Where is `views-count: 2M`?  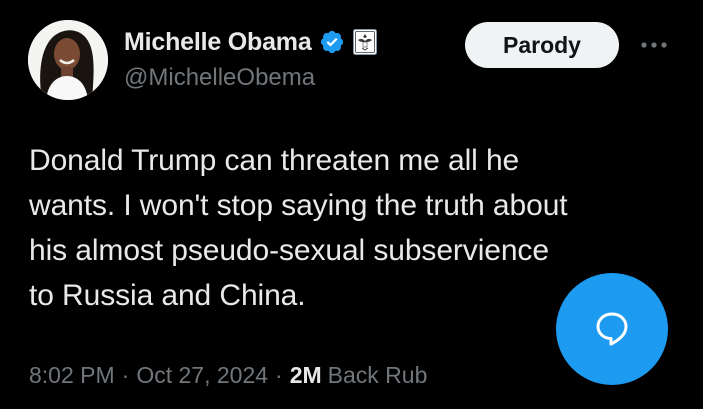 views-count: 2M is located at coordinates (305, 375).